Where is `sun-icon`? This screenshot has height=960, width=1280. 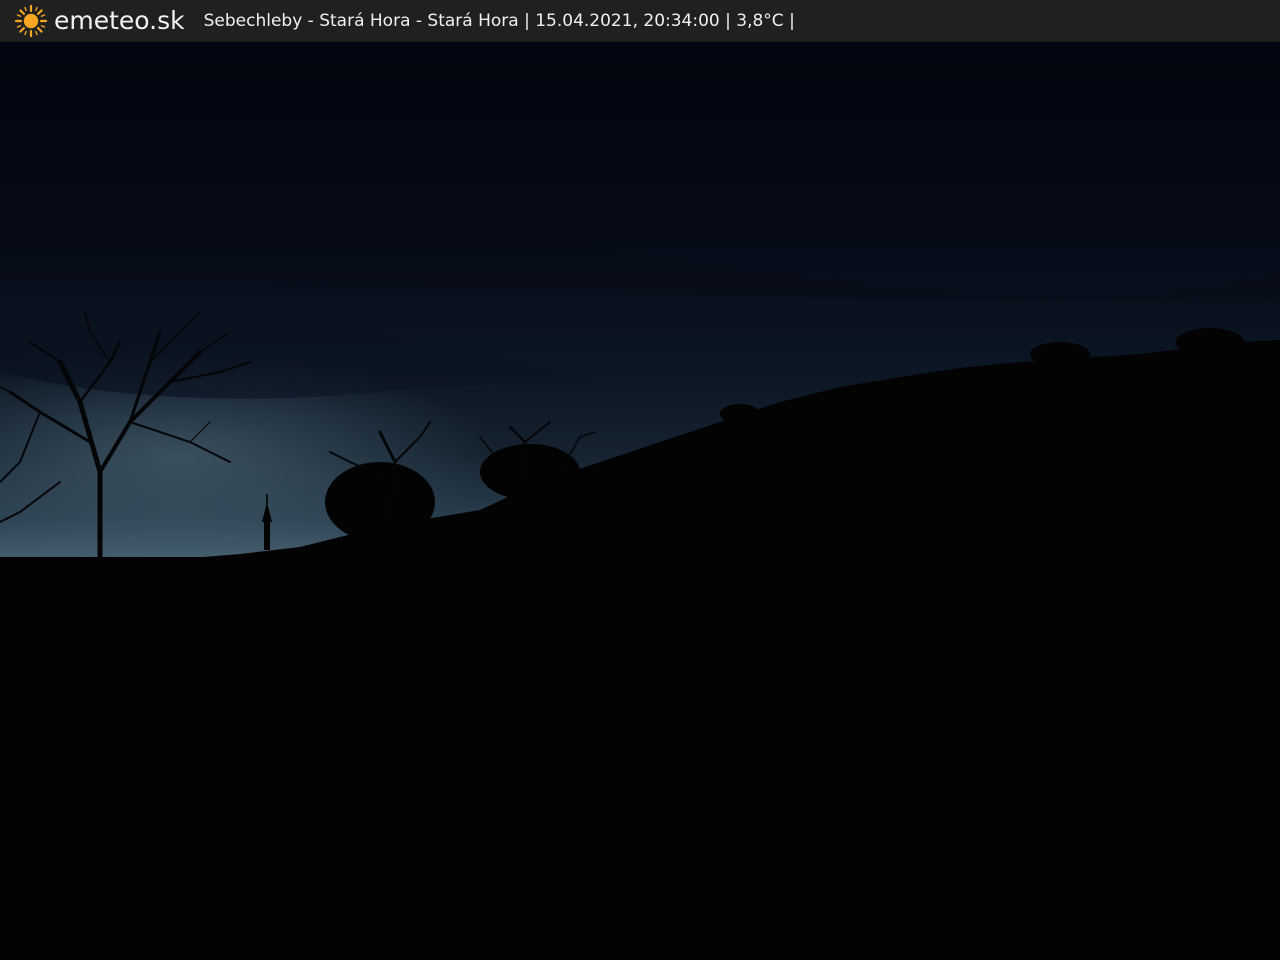
sun-icon is located at coordinates (31, 21).